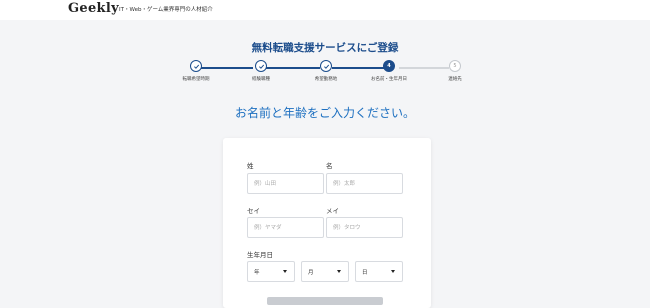 The image size is (650, 308). Describe the element at coordinates (325, 75) in the screenshot. I see `progress-stepper: 4 5 転職希望時期 経験職種 希望勤務地 お名前・生年月日 連絡先` at that location.